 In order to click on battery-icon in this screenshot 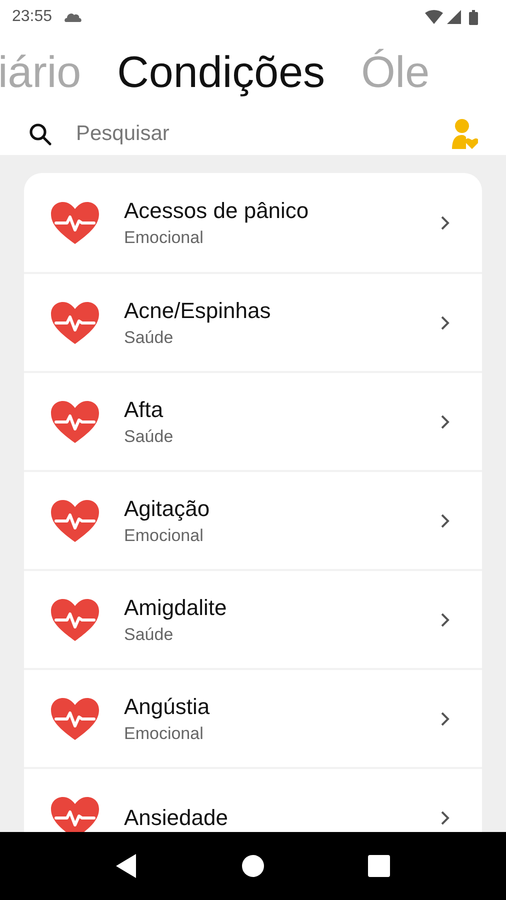, I will do `click(473, 17)`.